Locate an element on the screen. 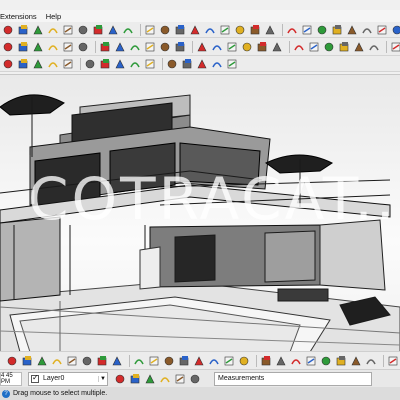 This screenshot has height=400, width=400. look-around-icon is located at coordinates (117, 361).